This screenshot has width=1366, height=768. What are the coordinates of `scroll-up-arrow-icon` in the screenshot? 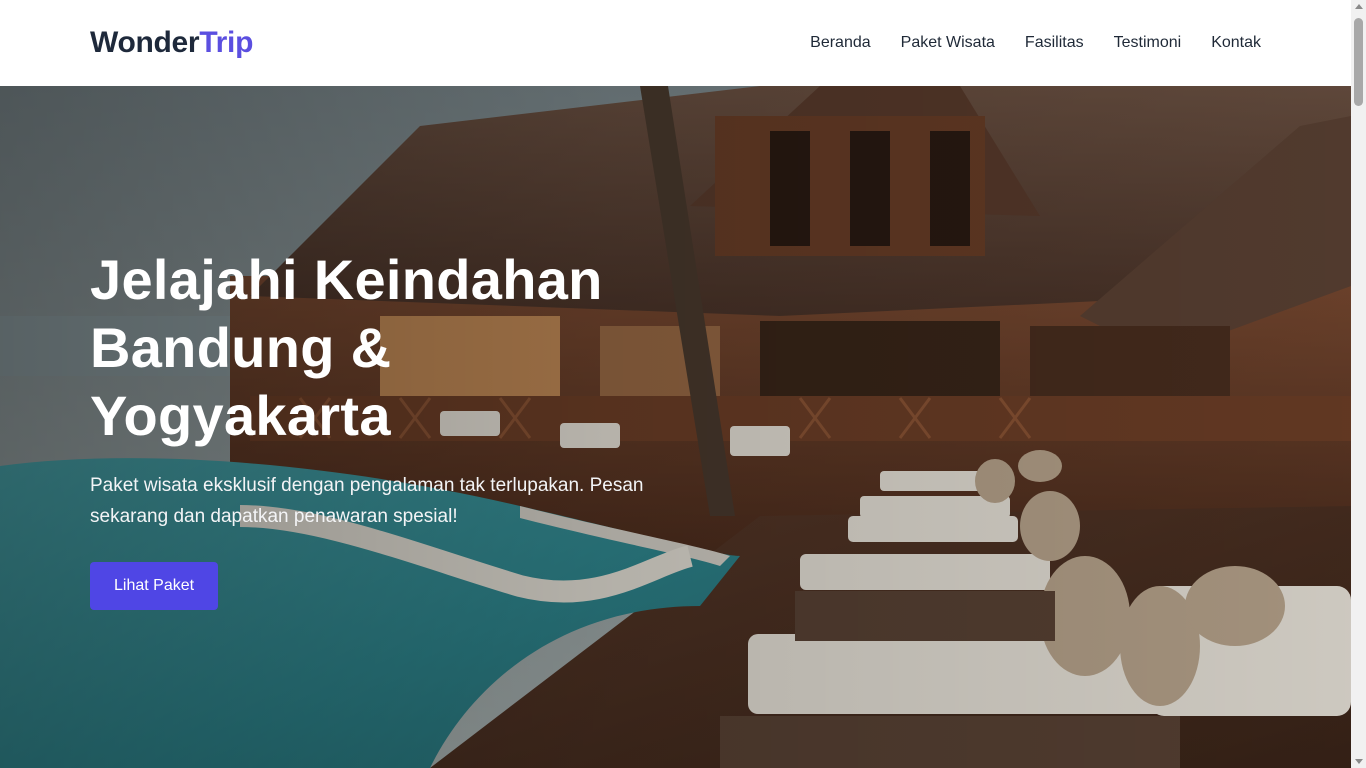 It's located at (1359, 6).